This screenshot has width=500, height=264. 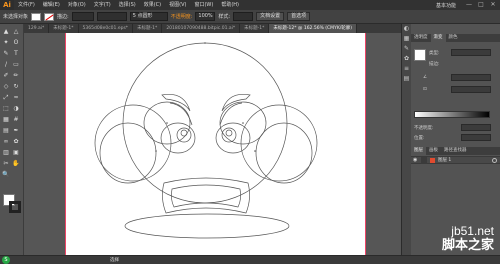 I want to click on swatches-panel-icon: ▦, so click(x=406, y=39).